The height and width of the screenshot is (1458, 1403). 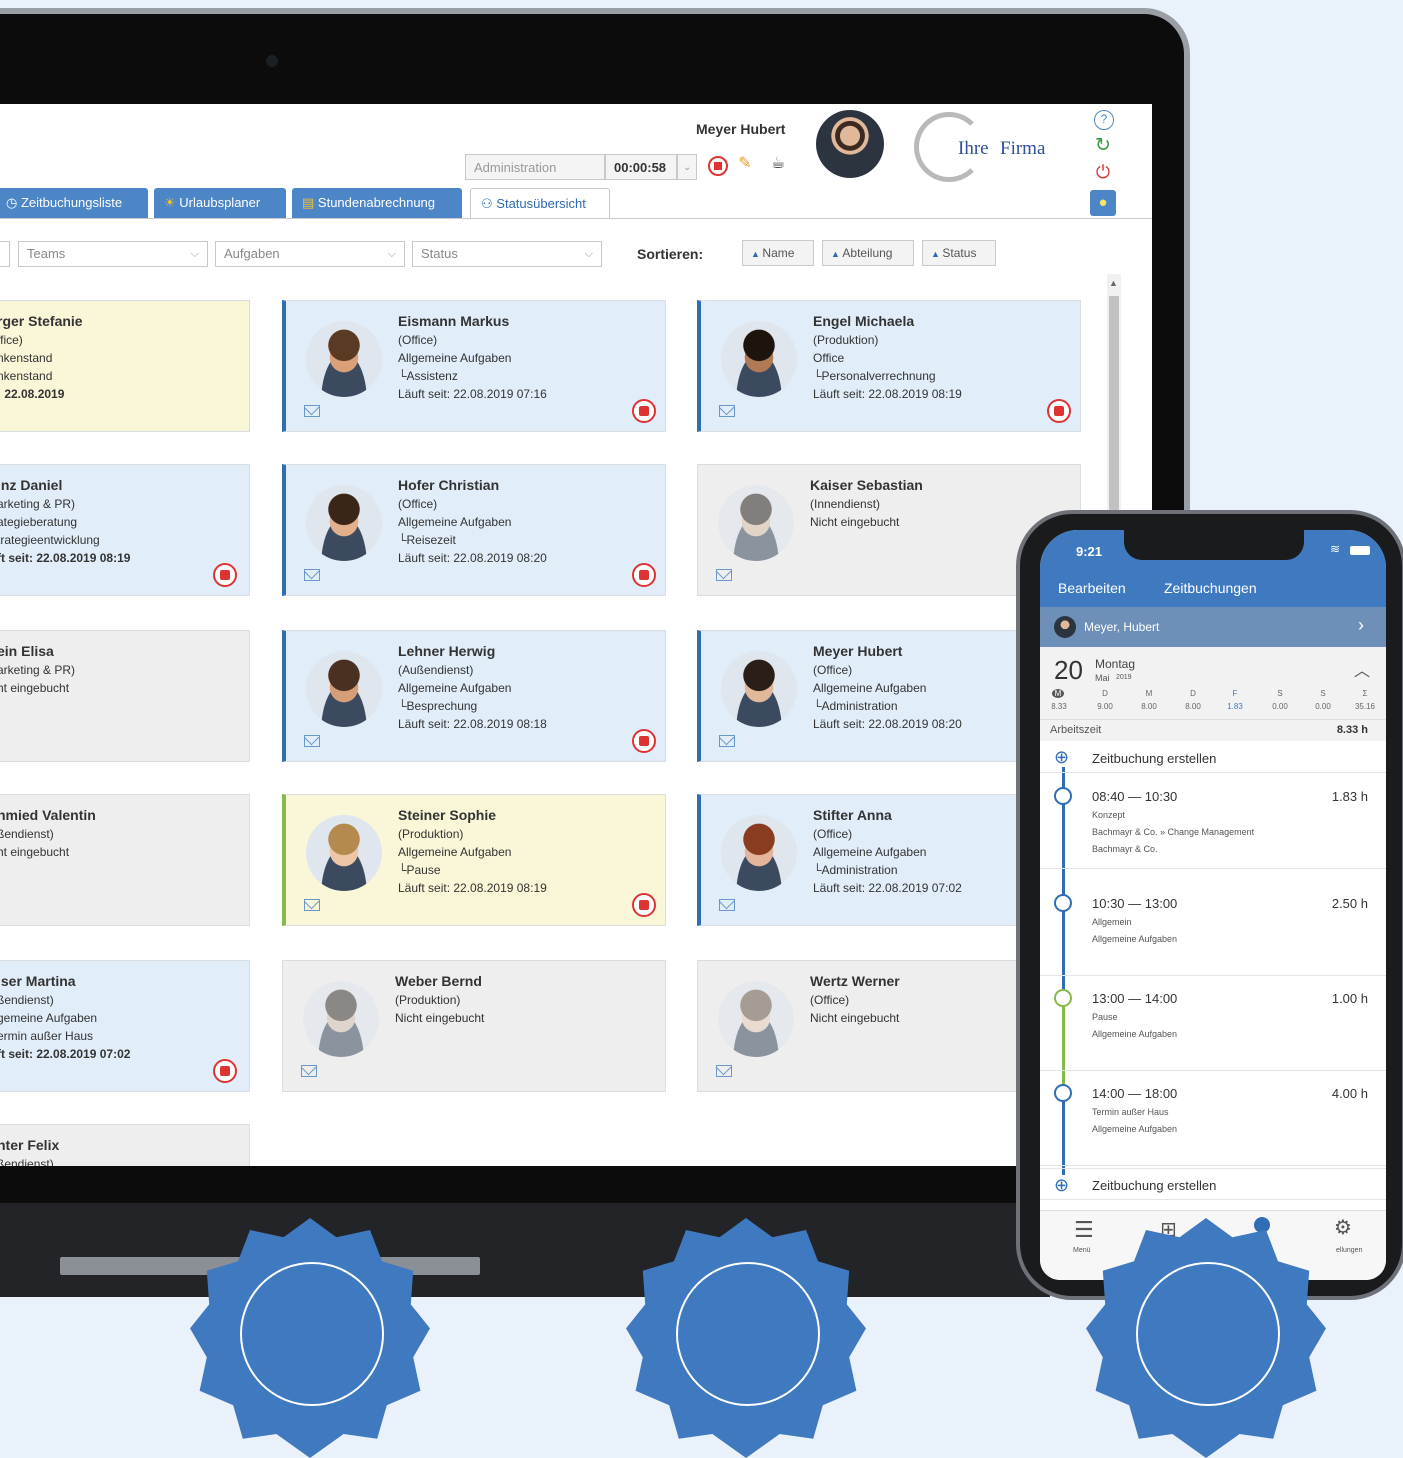 What do you see at coordinates (1104, 120) in the screenshot?
I see `help-icon: ?` at bounding box center [1104, 120].